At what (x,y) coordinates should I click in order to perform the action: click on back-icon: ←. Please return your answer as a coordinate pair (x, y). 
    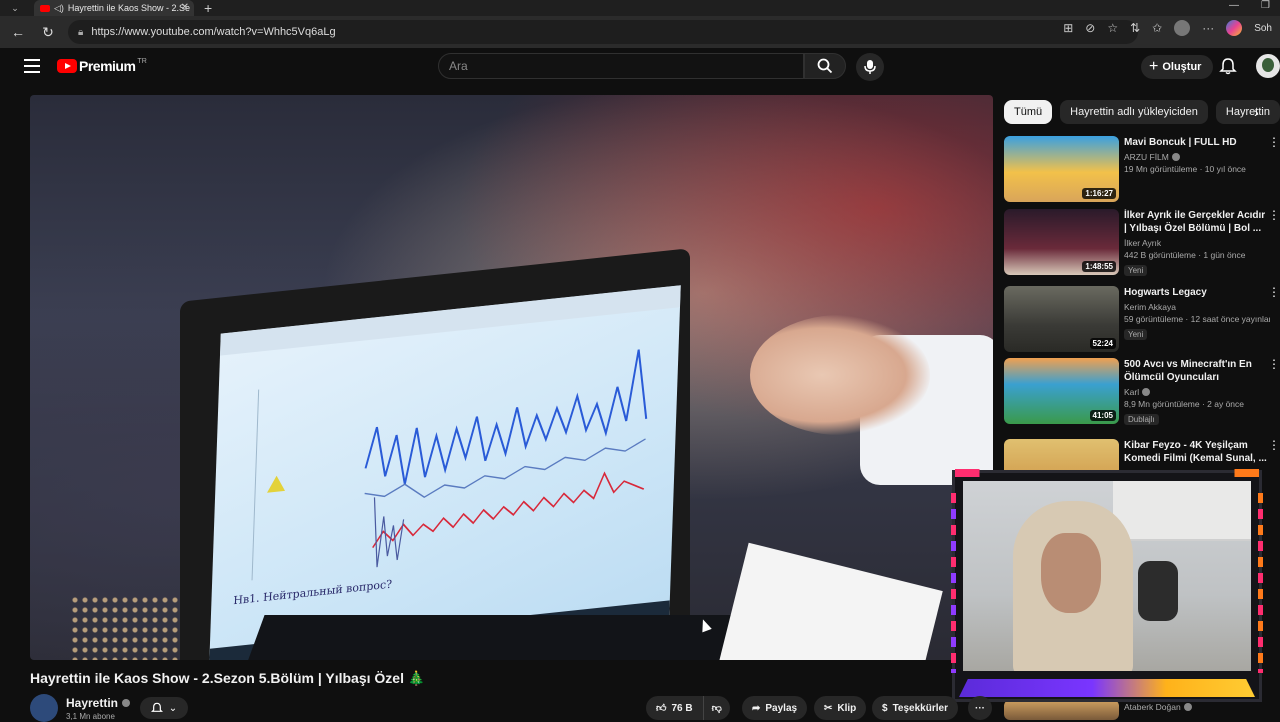
    Looking at the image, I should click on (18, 32).